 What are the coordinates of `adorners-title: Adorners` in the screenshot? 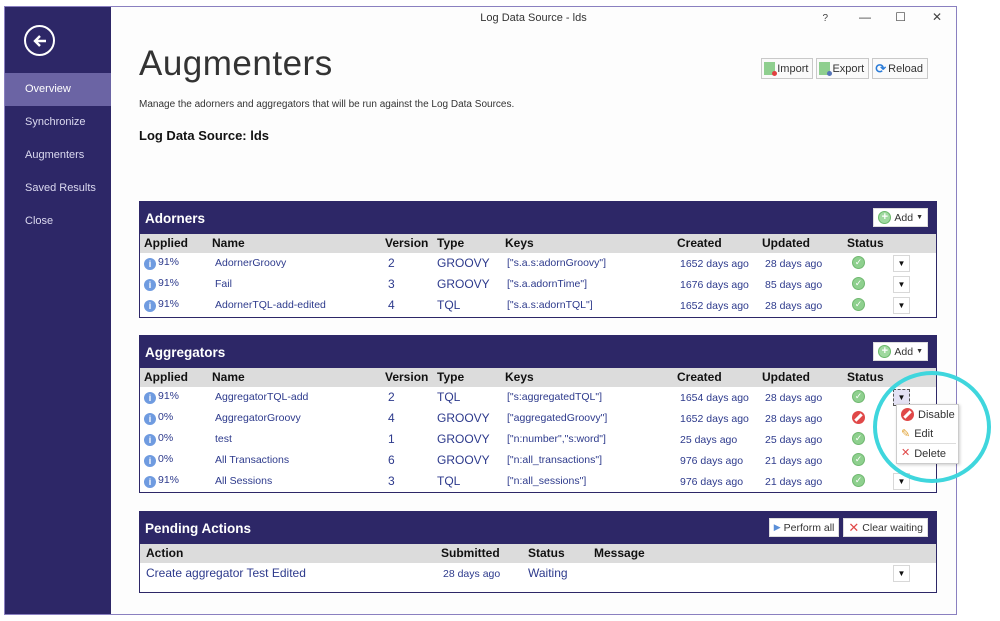 It's located at (175, 218).